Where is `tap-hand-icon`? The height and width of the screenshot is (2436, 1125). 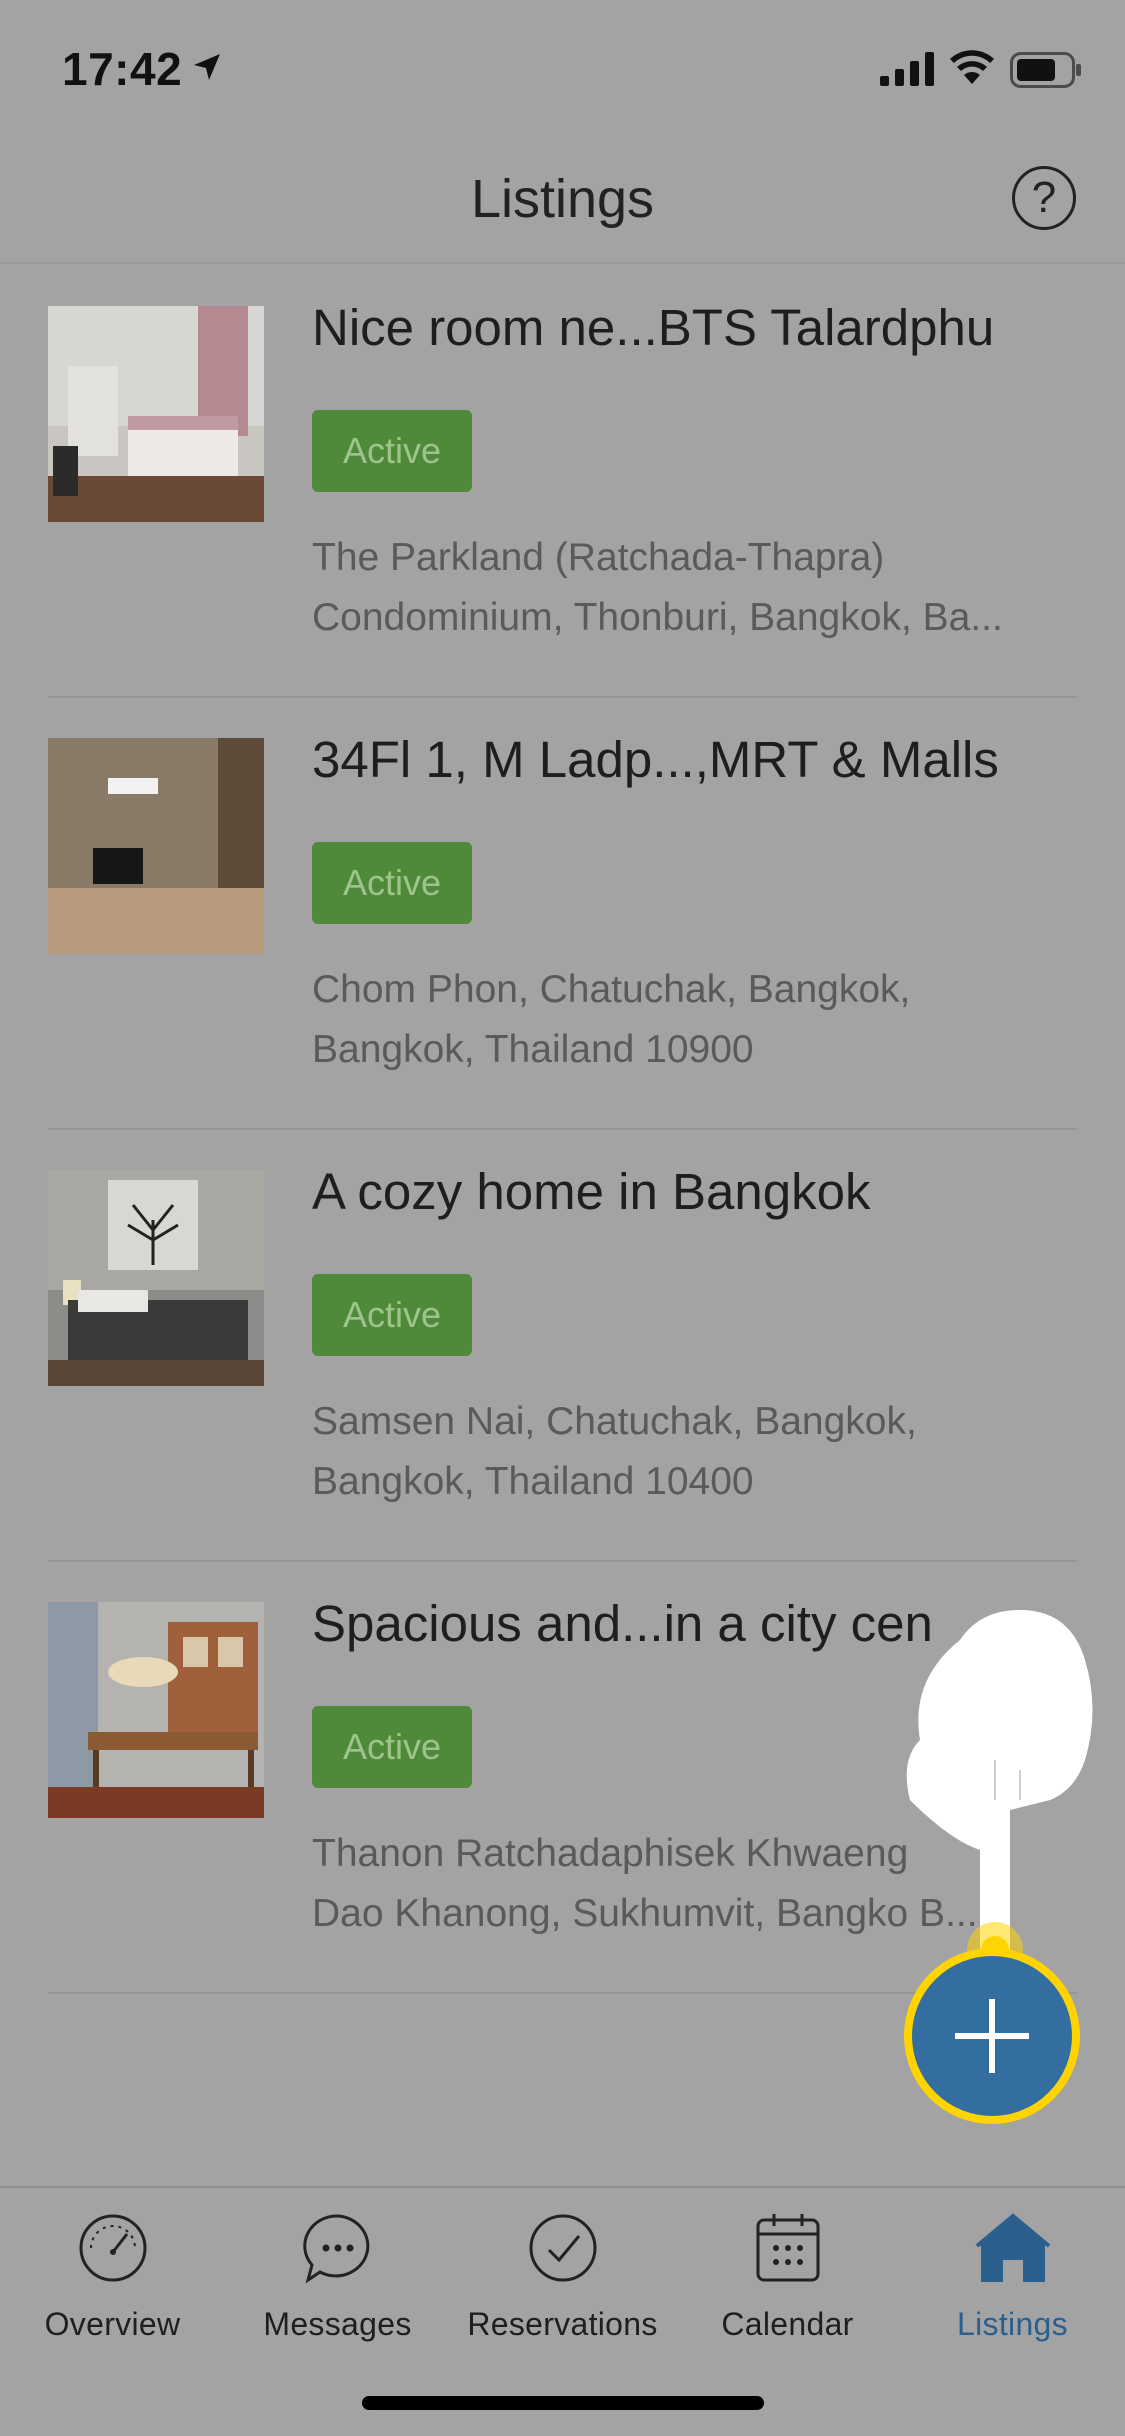
tap-hand-icon is located at coordinates (999, 1785).